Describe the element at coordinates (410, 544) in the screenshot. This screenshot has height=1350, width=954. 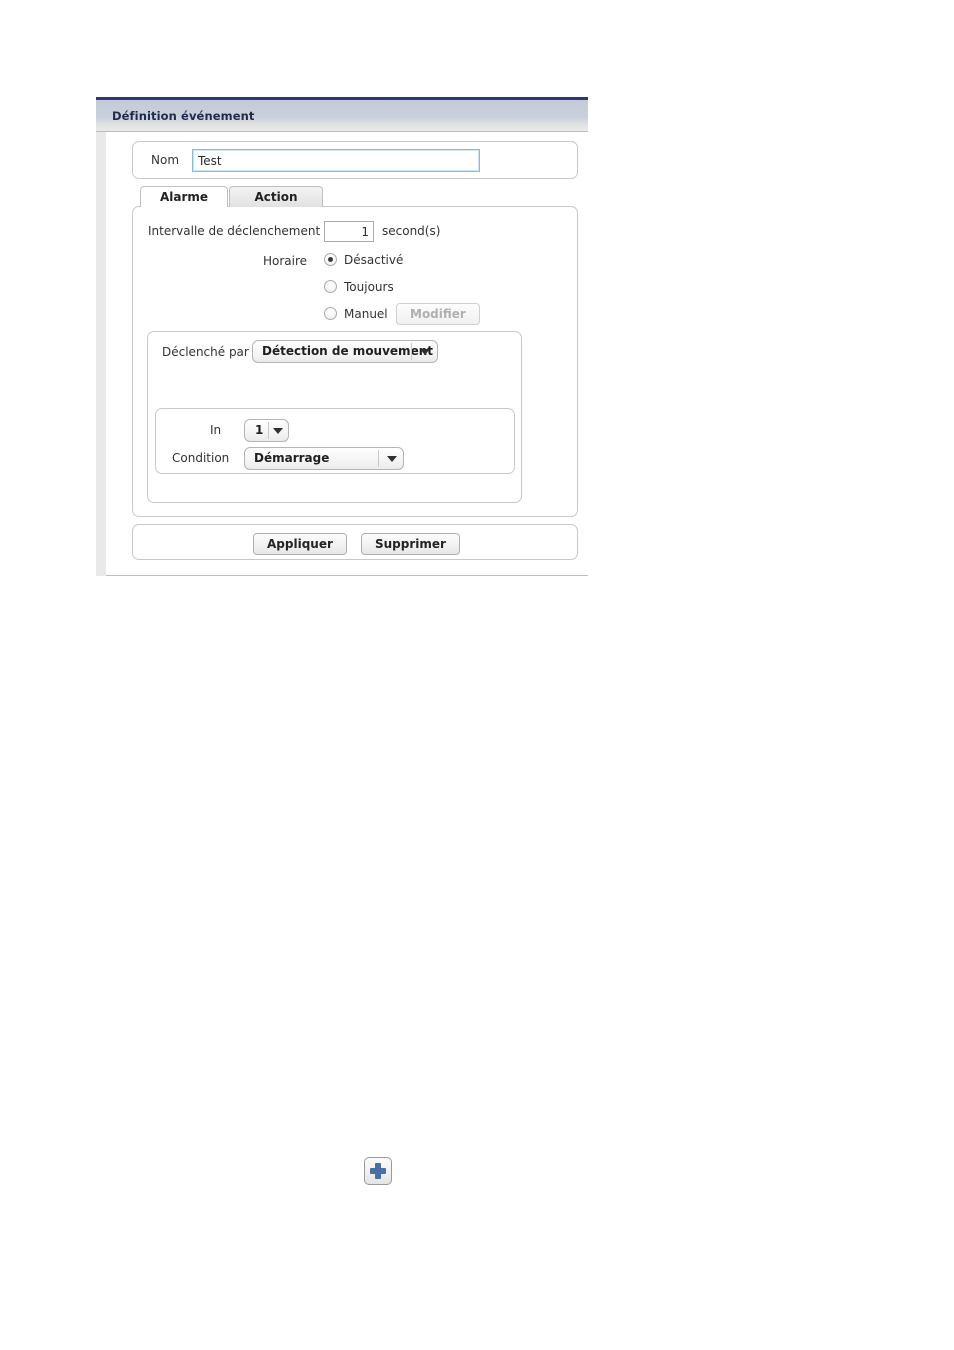
I see `delete-button: Supprimer` at that location.